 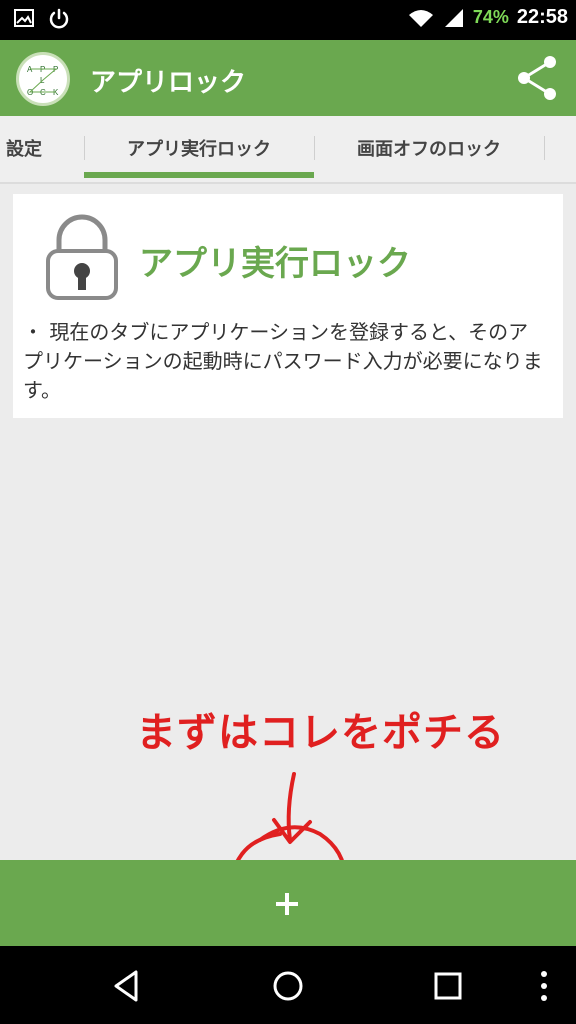 What do you see at coordinates (448, 986) in the screenshot?
I see `recents-icon` at bounding box center [448, 986].